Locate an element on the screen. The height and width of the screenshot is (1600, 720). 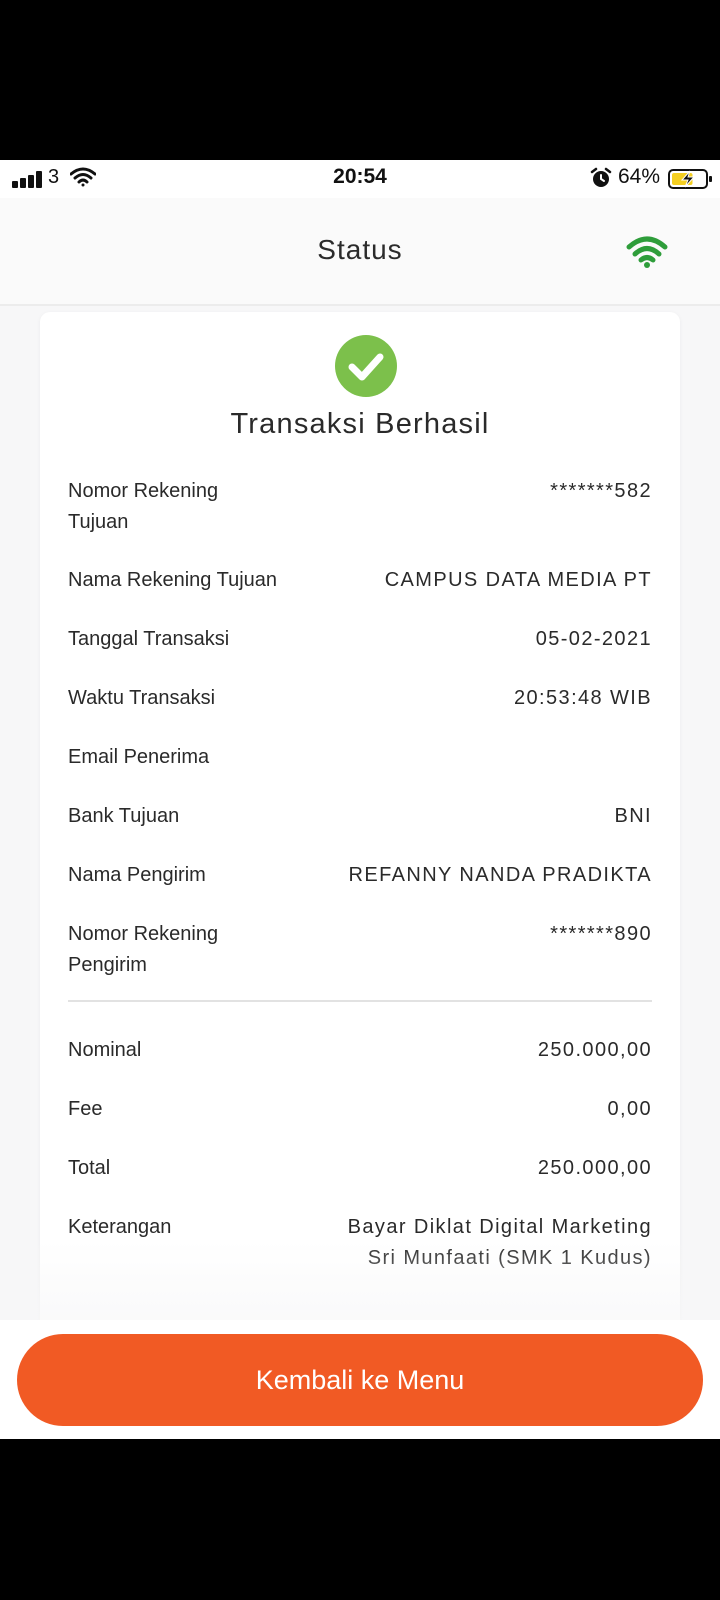
page-title: Status is located at coordinates (360, 249).